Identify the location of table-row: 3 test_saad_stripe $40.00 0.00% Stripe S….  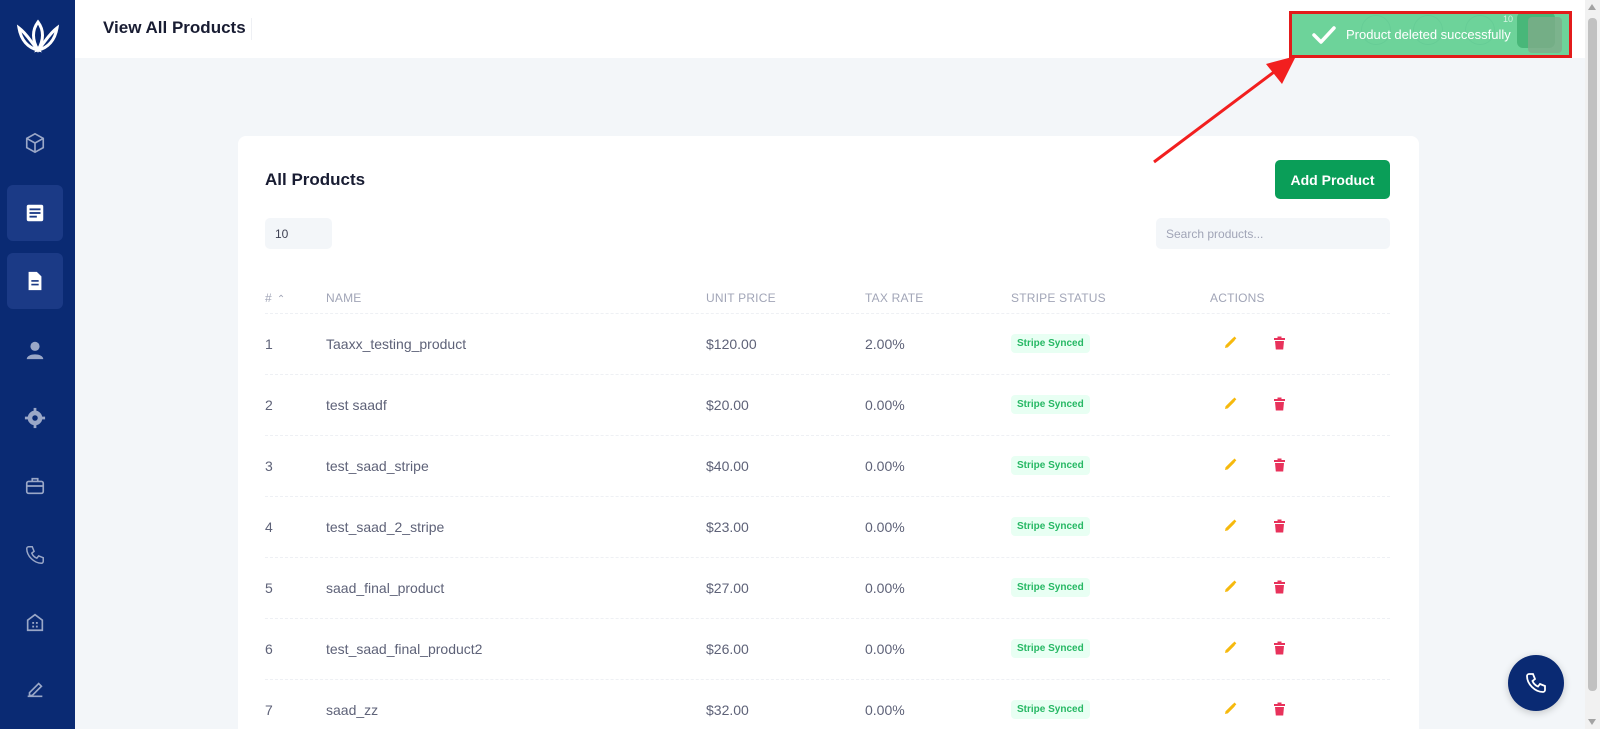
(827, 466).